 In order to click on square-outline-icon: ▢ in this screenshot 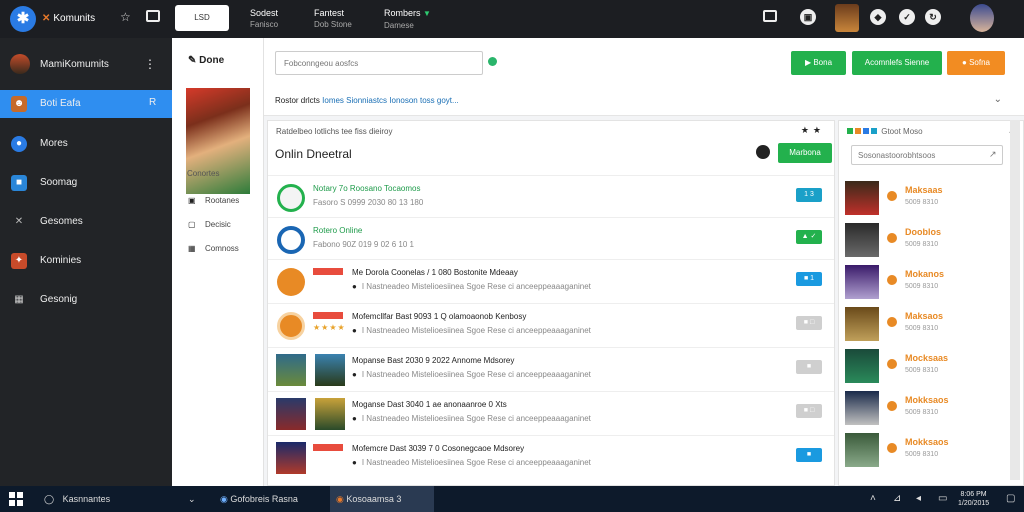, I will do `click(192, 224)`.